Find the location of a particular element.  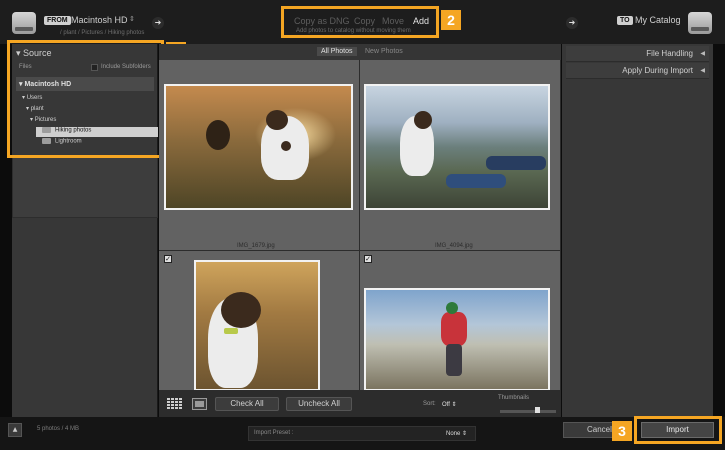

to-tag: TO is located at coordinates (625, 20).